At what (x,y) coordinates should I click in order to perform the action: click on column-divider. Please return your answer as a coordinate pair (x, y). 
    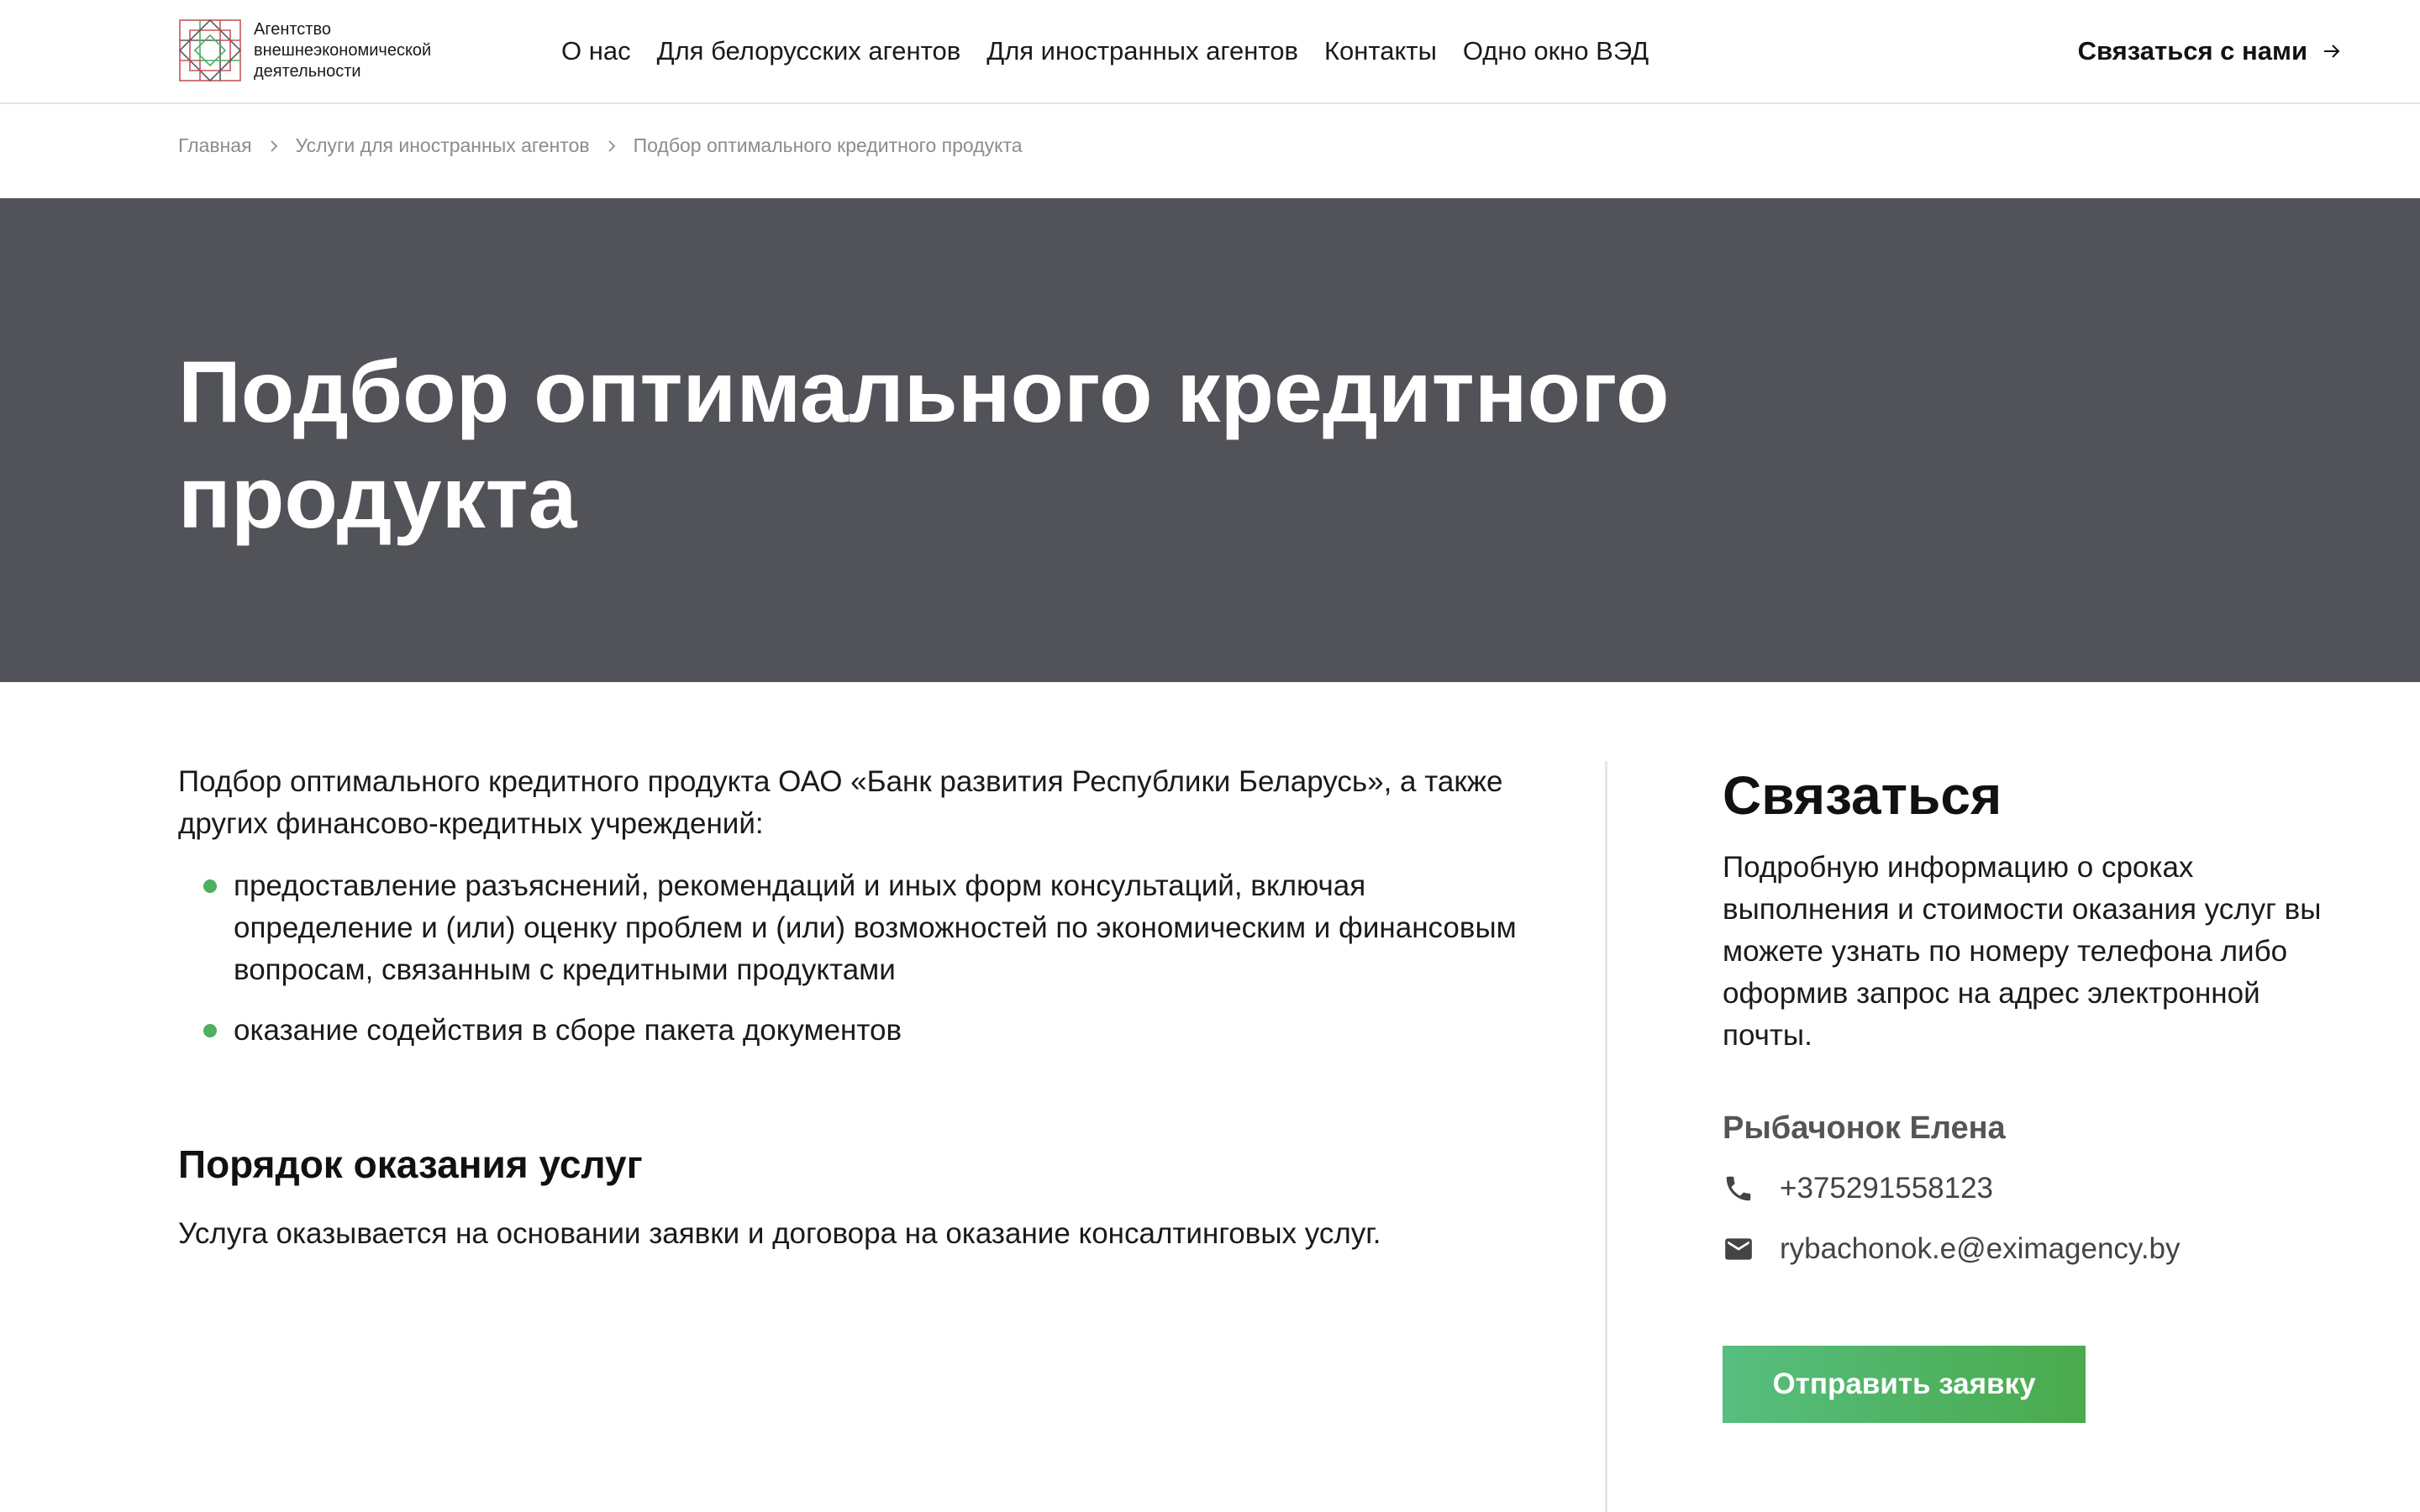
    Looking at the image, I should click on (1606, 1136).